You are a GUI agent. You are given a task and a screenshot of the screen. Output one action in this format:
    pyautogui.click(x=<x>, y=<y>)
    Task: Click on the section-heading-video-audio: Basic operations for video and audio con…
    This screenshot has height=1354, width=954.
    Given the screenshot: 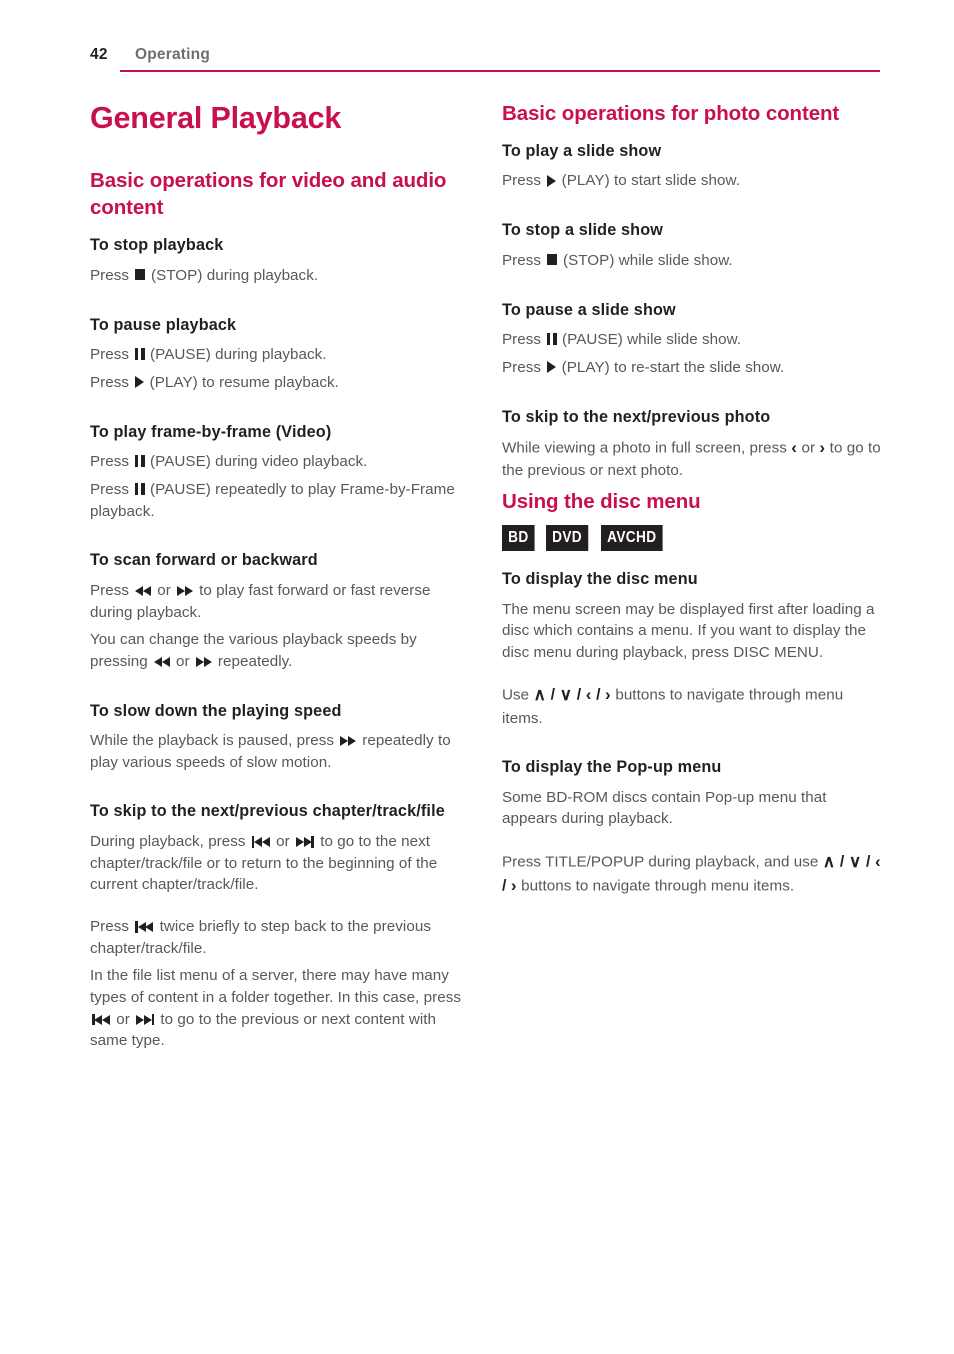 What is the action you would take?
    pyautogui.click(x=268, y=194)
    